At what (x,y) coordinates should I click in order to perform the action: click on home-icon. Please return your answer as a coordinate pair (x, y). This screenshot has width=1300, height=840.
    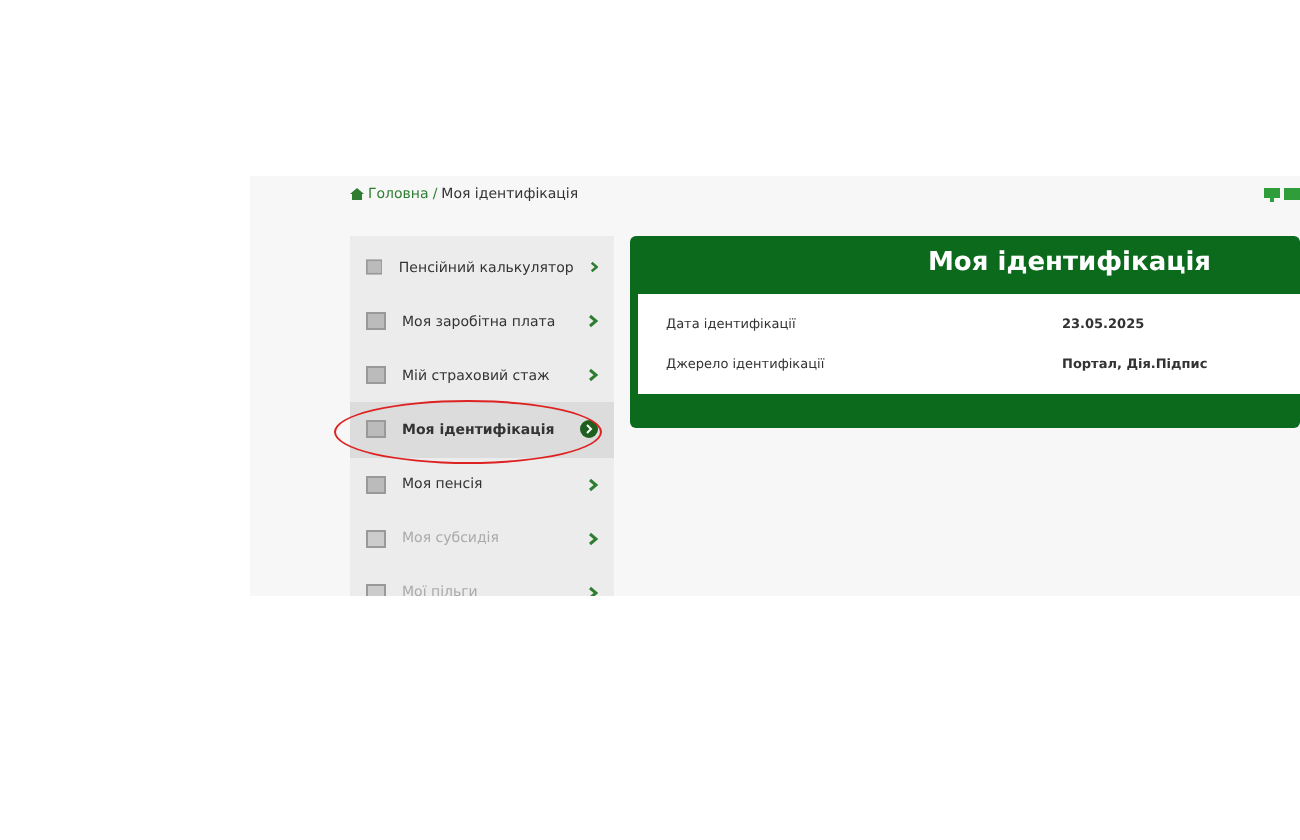
    Looking at the image, I should click on (357, 194).